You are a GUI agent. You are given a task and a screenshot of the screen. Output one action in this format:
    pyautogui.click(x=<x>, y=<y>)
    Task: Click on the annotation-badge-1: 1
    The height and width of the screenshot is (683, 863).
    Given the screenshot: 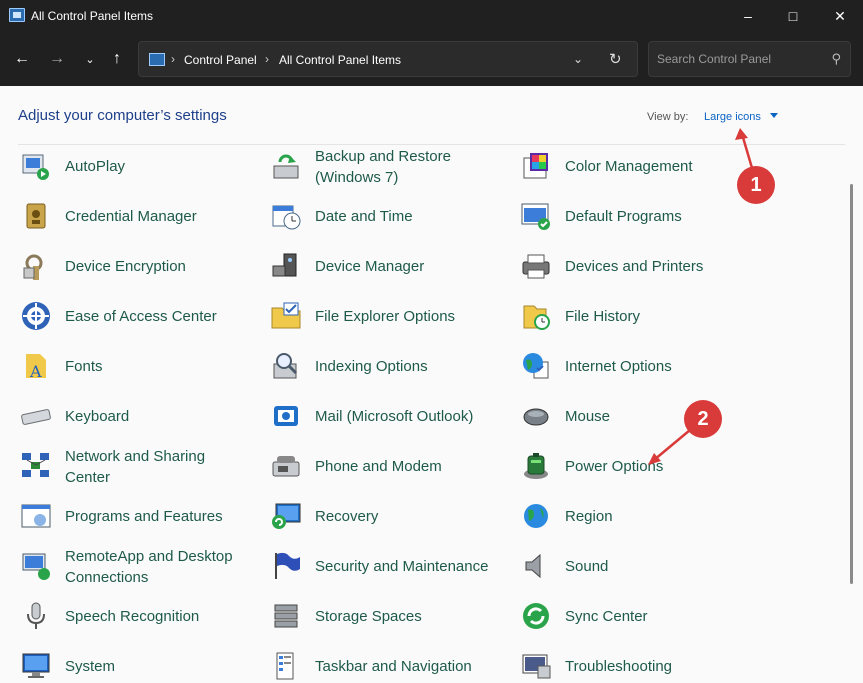 What is the action you would take?
    pyautogui.click(x=756, y=185)
    